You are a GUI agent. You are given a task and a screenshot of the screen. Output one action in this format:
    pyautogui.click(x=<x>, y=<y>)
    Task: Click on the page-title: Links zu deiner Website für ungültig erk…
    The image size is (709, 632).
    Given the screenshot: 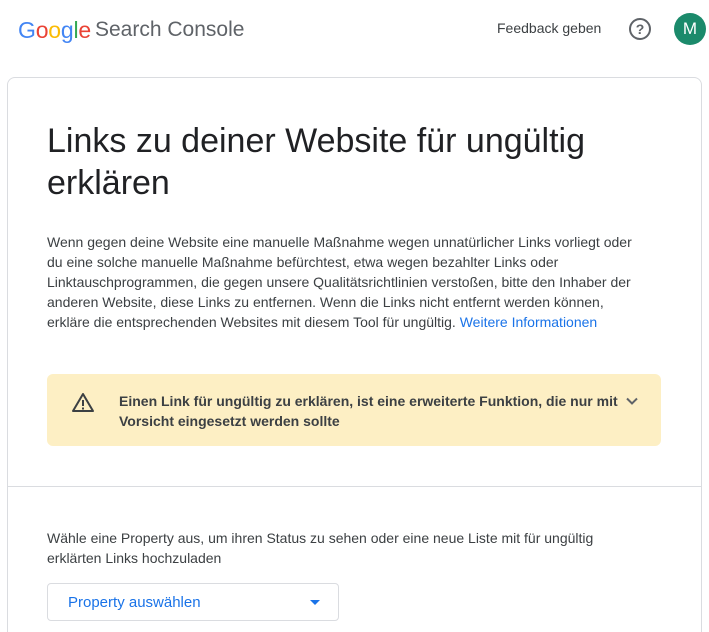 What is the action you would take?
    pyautogui.click(x=316, y=162)
    